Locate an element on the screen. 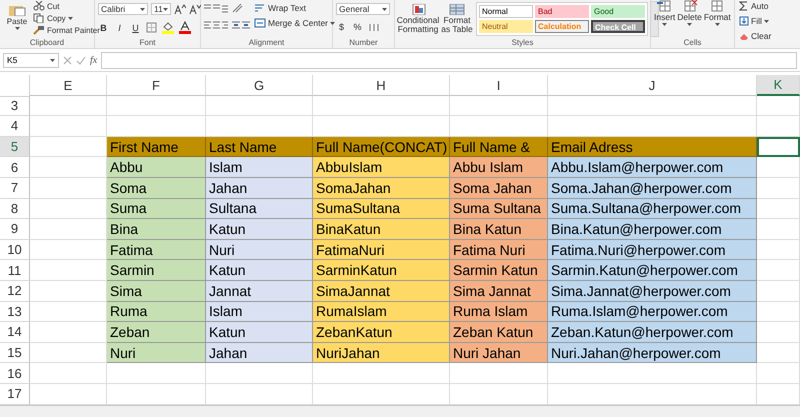 The height and width of the screenshot is (417, 800). row-header: 6 is located at coordinates (15, 167).